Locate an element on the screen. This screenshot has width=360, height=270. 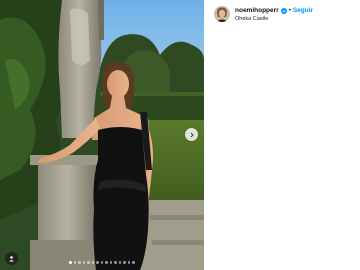
avatar-image is located at coordinates (222, 14).